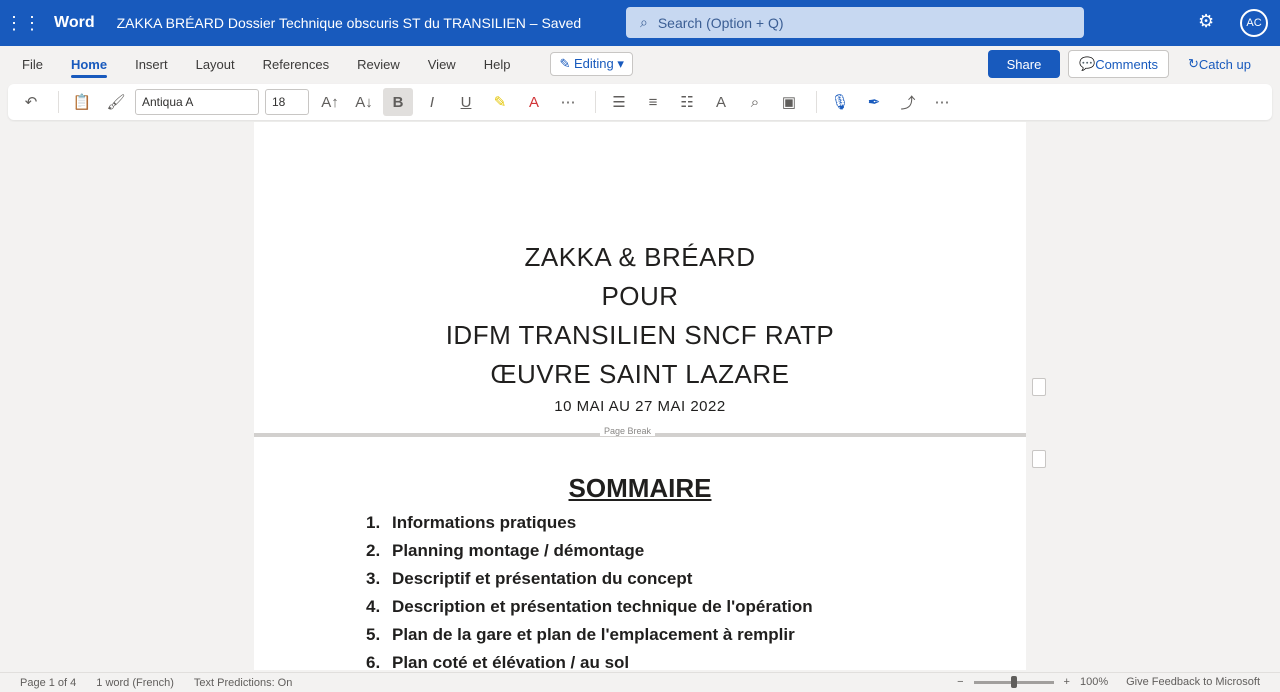 This screenshot has height=692, width=1280. I want to click on catch-up-button: ↻ Catch up, so click(1219, 64).